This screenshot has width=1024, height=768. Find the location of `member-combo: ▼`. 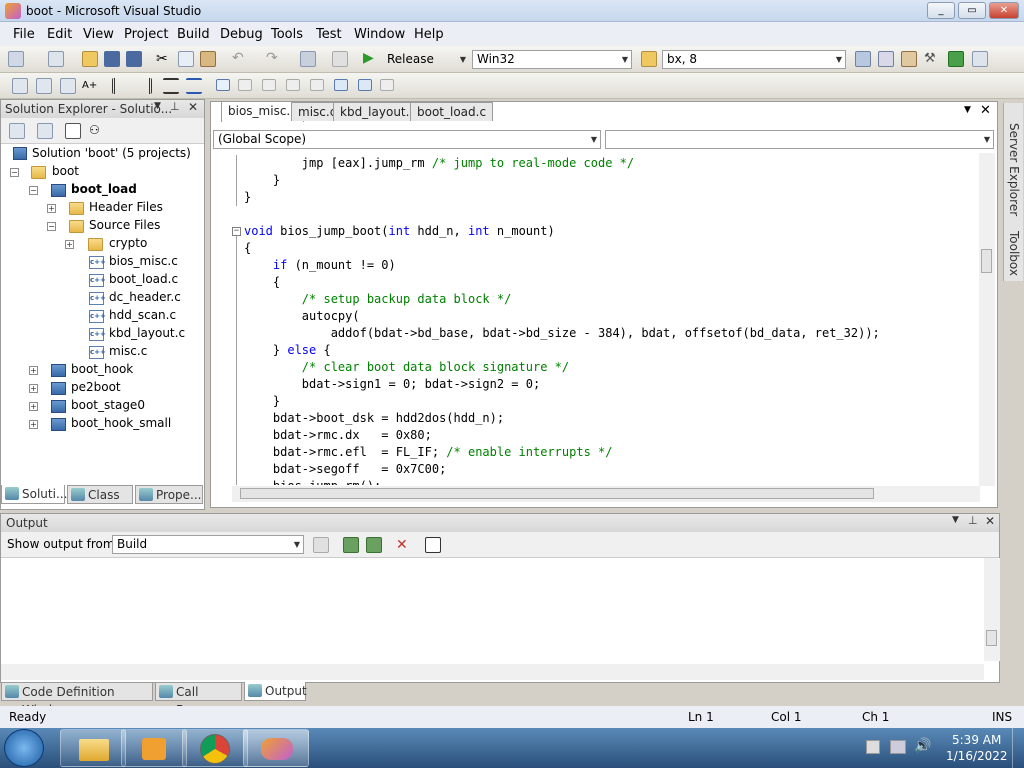

member-combo: ▼ is located at coordinates (799, 139).